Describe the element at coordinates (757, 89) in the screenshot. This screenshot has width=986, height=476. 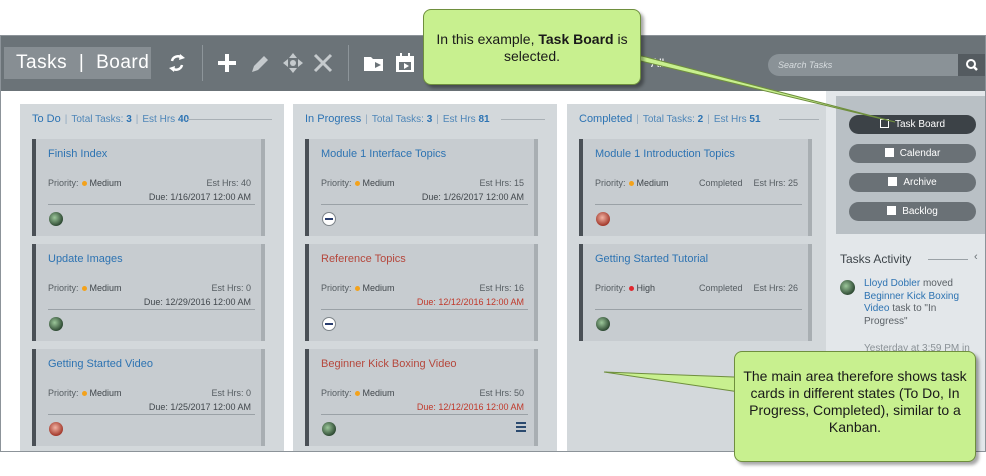
I see `top-callout-pointer` at that location.